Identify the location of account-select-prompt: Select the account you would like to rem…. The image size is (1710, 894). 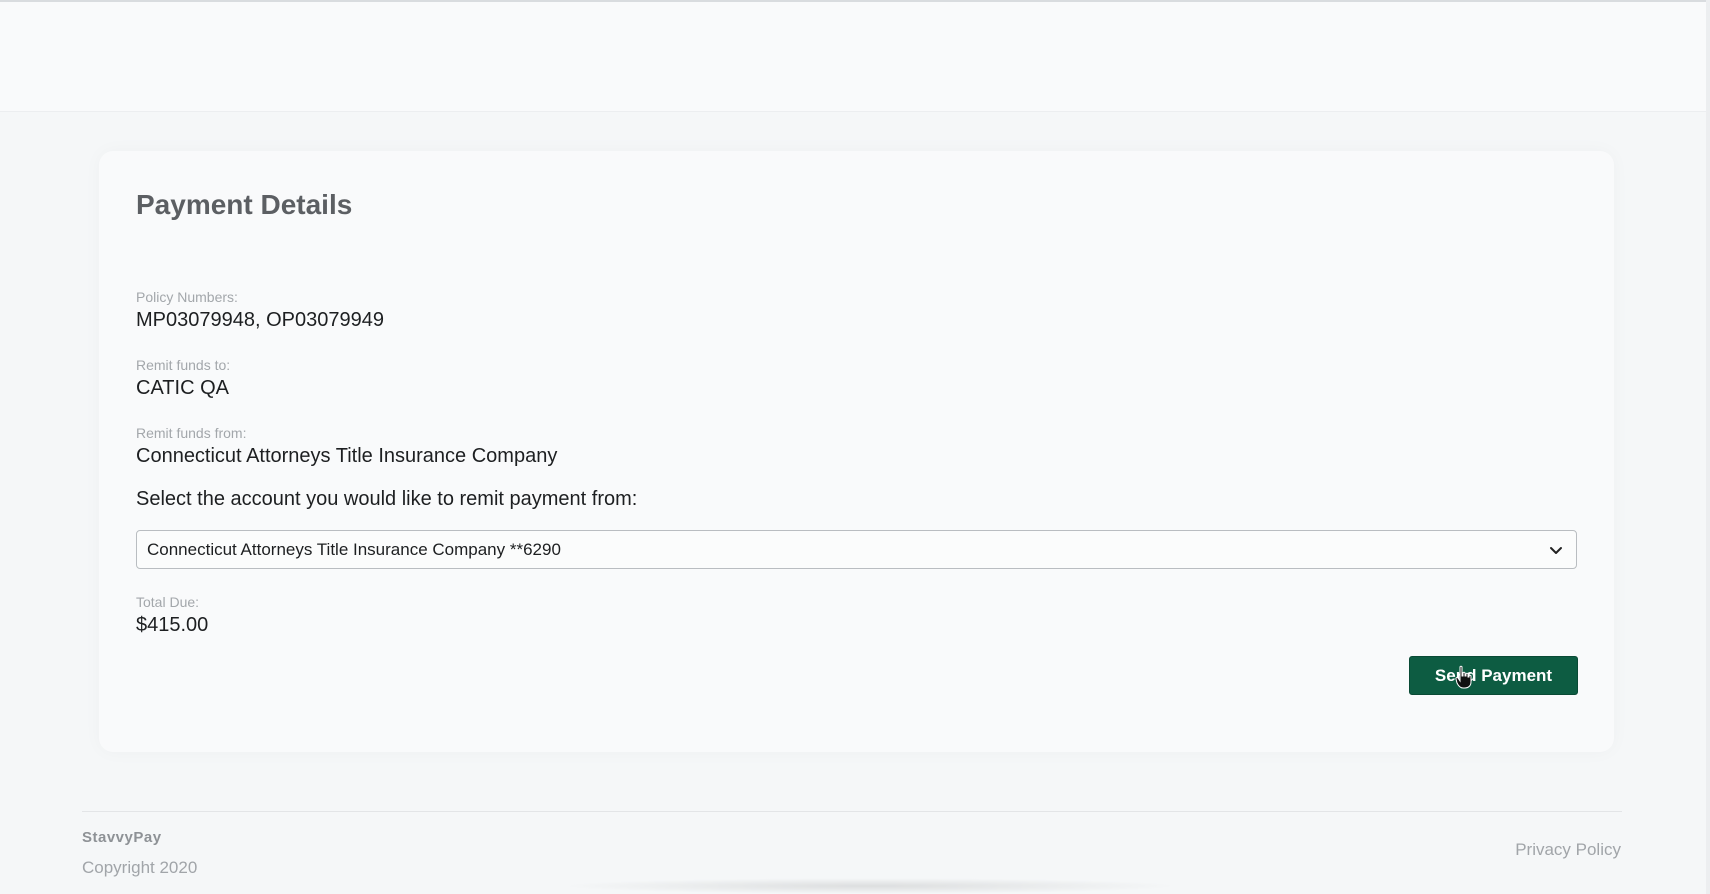
(387, 499).